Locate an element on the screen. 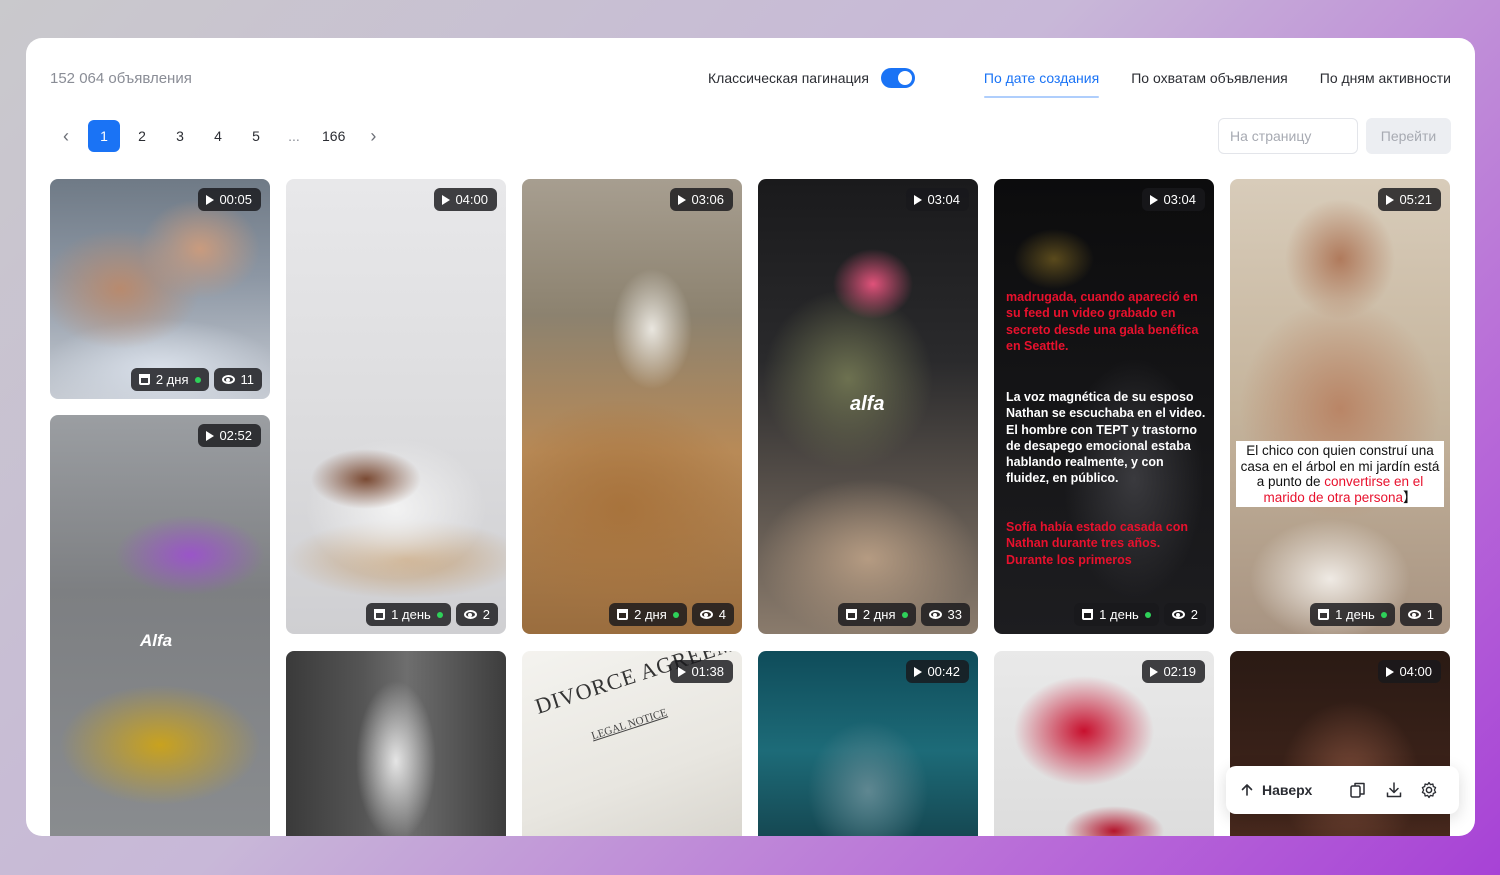 This screenshot has height=875, width=1500. views-label: 4 is located at coordinates (722, 614).